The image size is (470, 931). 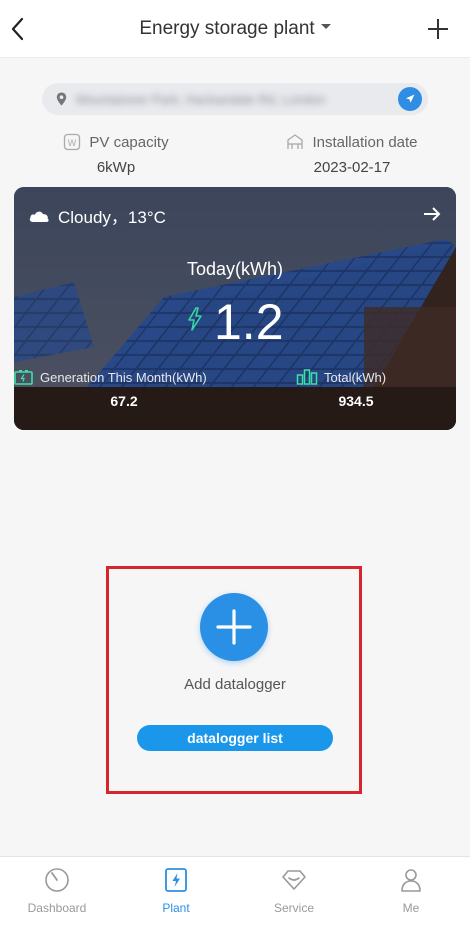 I want to click on tab-service: Service, so click(x=294, y=891).